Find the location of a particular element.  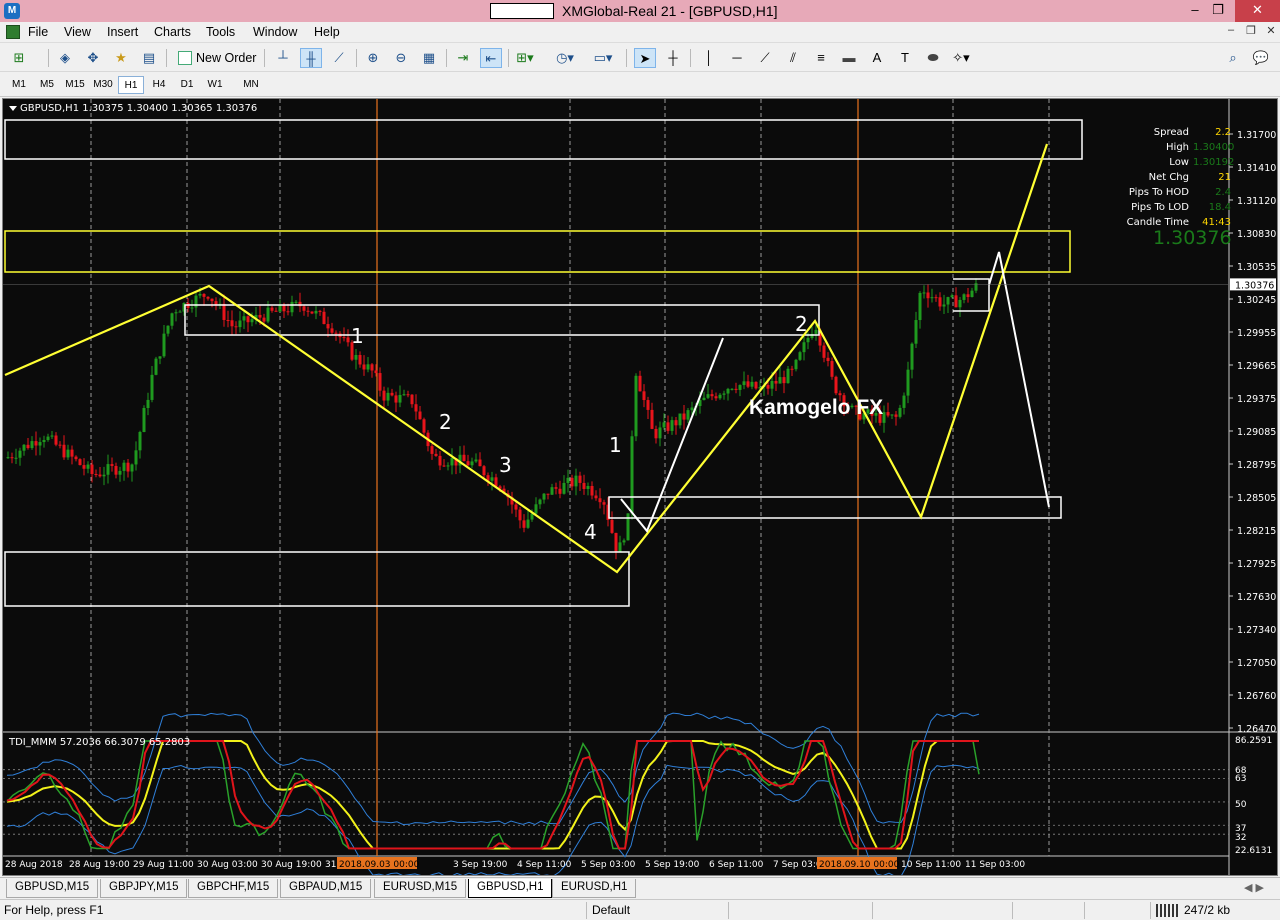

mdi-restore-button: ❐ is located at coordinates (1251, 32).